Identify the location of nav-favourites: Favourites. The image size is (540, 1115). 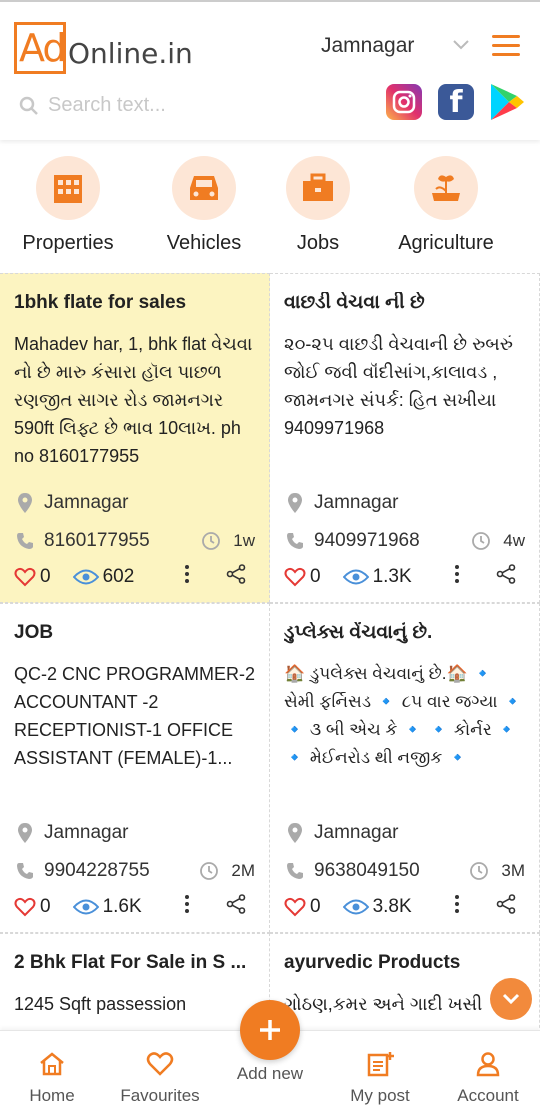
(160, 1078).